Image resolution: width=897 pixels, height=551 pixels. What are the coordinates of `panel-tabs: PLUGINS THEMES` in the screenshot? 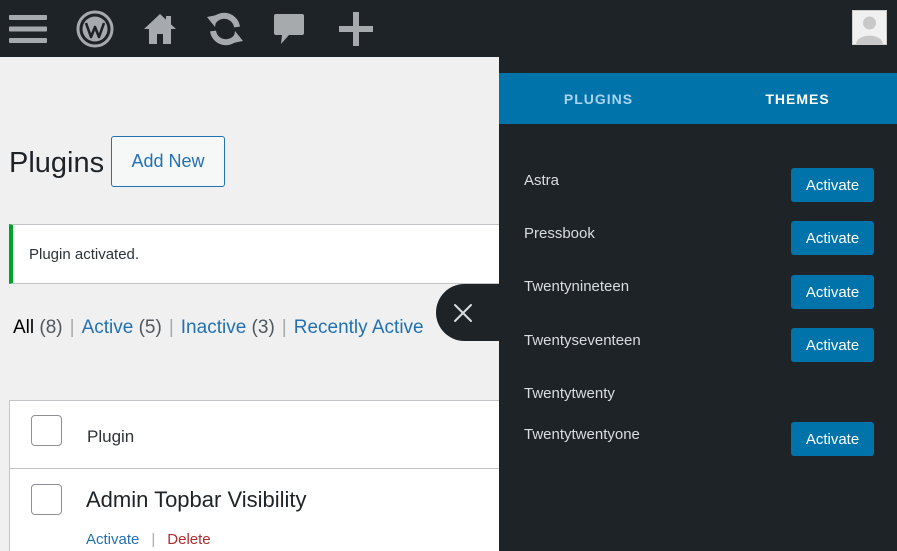 It's located at (698, 98).